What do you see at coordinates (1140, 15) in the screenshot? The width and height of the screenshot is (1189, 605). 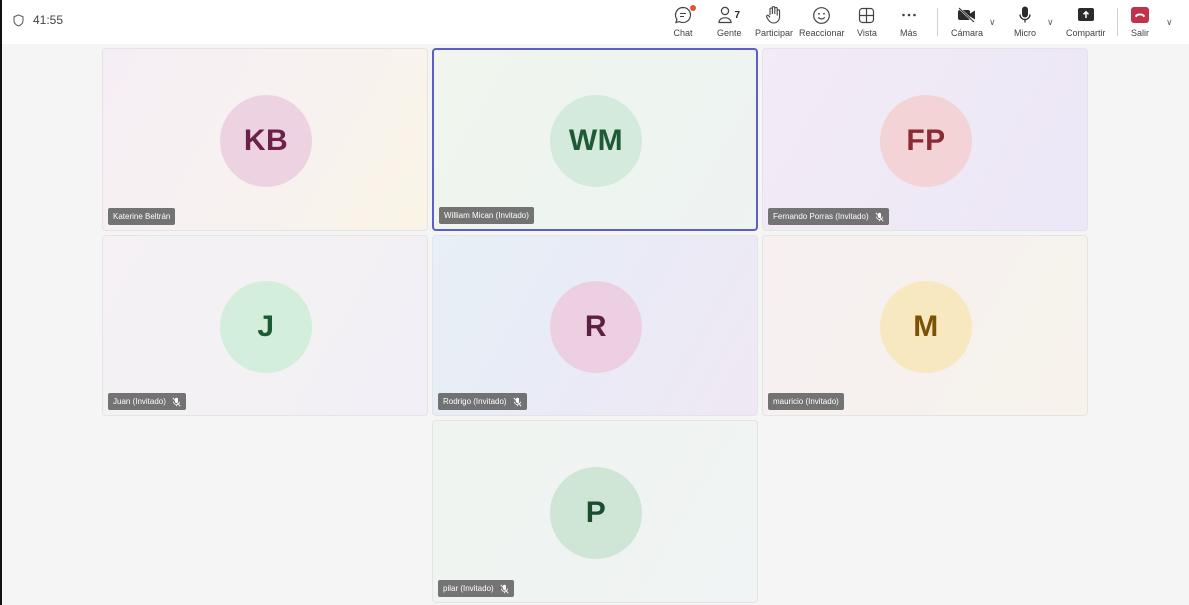 I see `hang-up-icon` at bounding box center [1140, 15].